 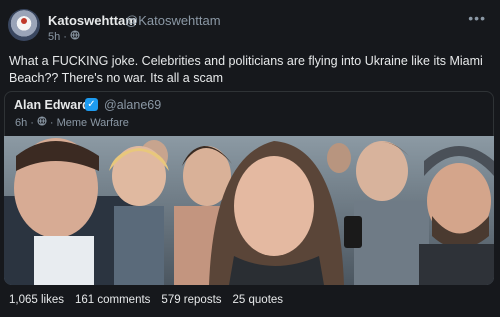 I want to click on post-meta: 5h ·, so click(x=64, y=36).